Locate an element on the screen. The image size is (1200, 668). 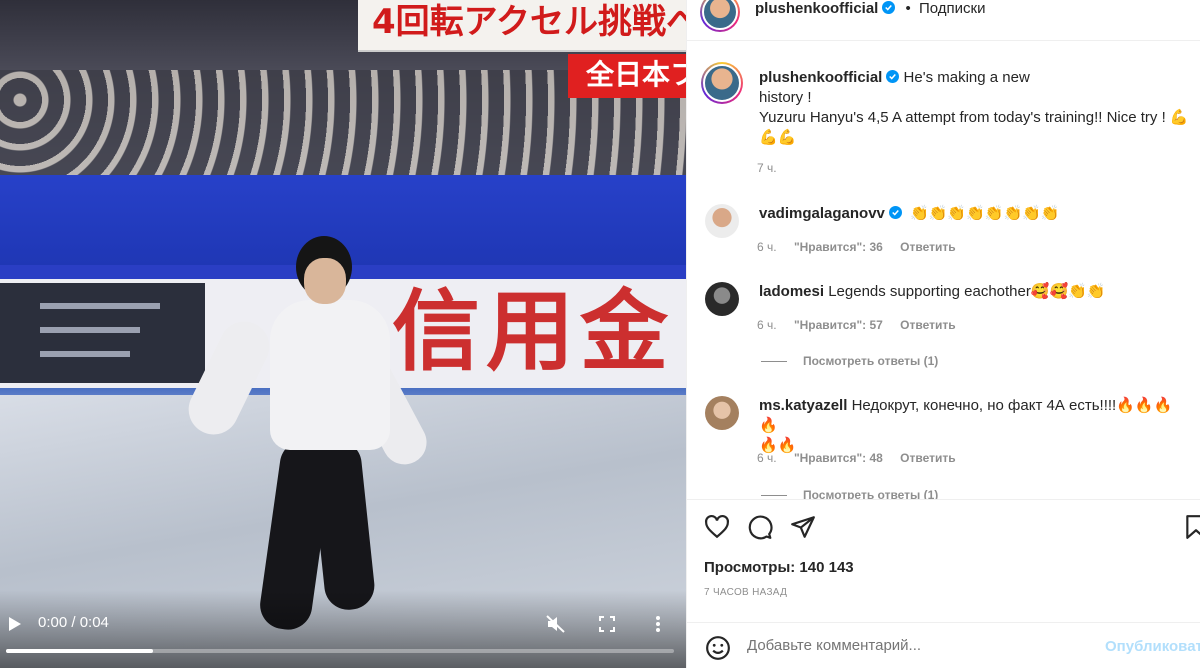
caption-time: 7 ч. is located at coordinates (767, 168).